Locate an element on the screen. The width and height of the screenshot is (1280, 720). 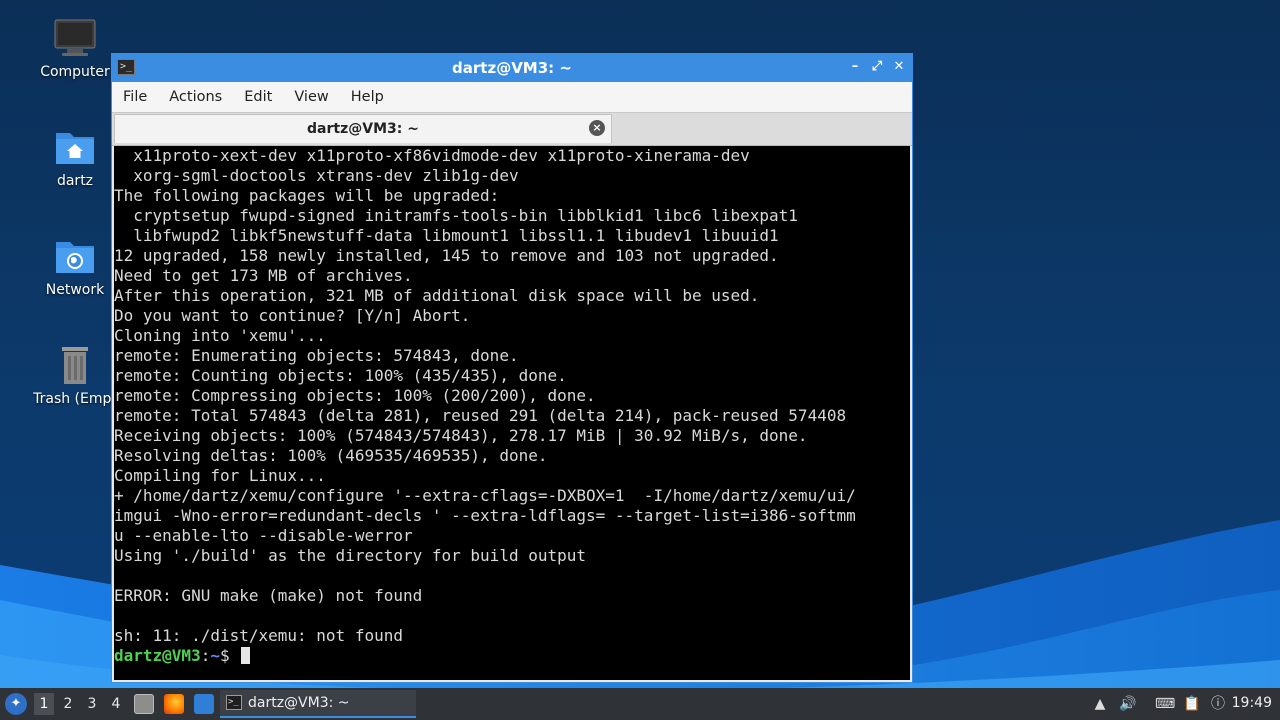
maximize-icon: ⤢ is located at coordinates (877, 67).